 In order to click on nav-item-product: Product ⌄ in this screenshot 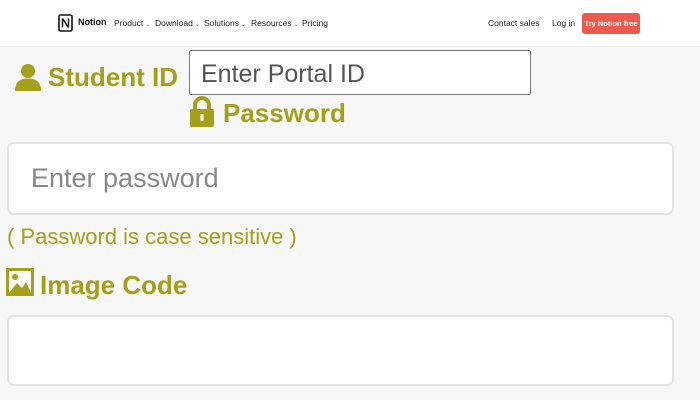, I will do `click(132, 23)`.